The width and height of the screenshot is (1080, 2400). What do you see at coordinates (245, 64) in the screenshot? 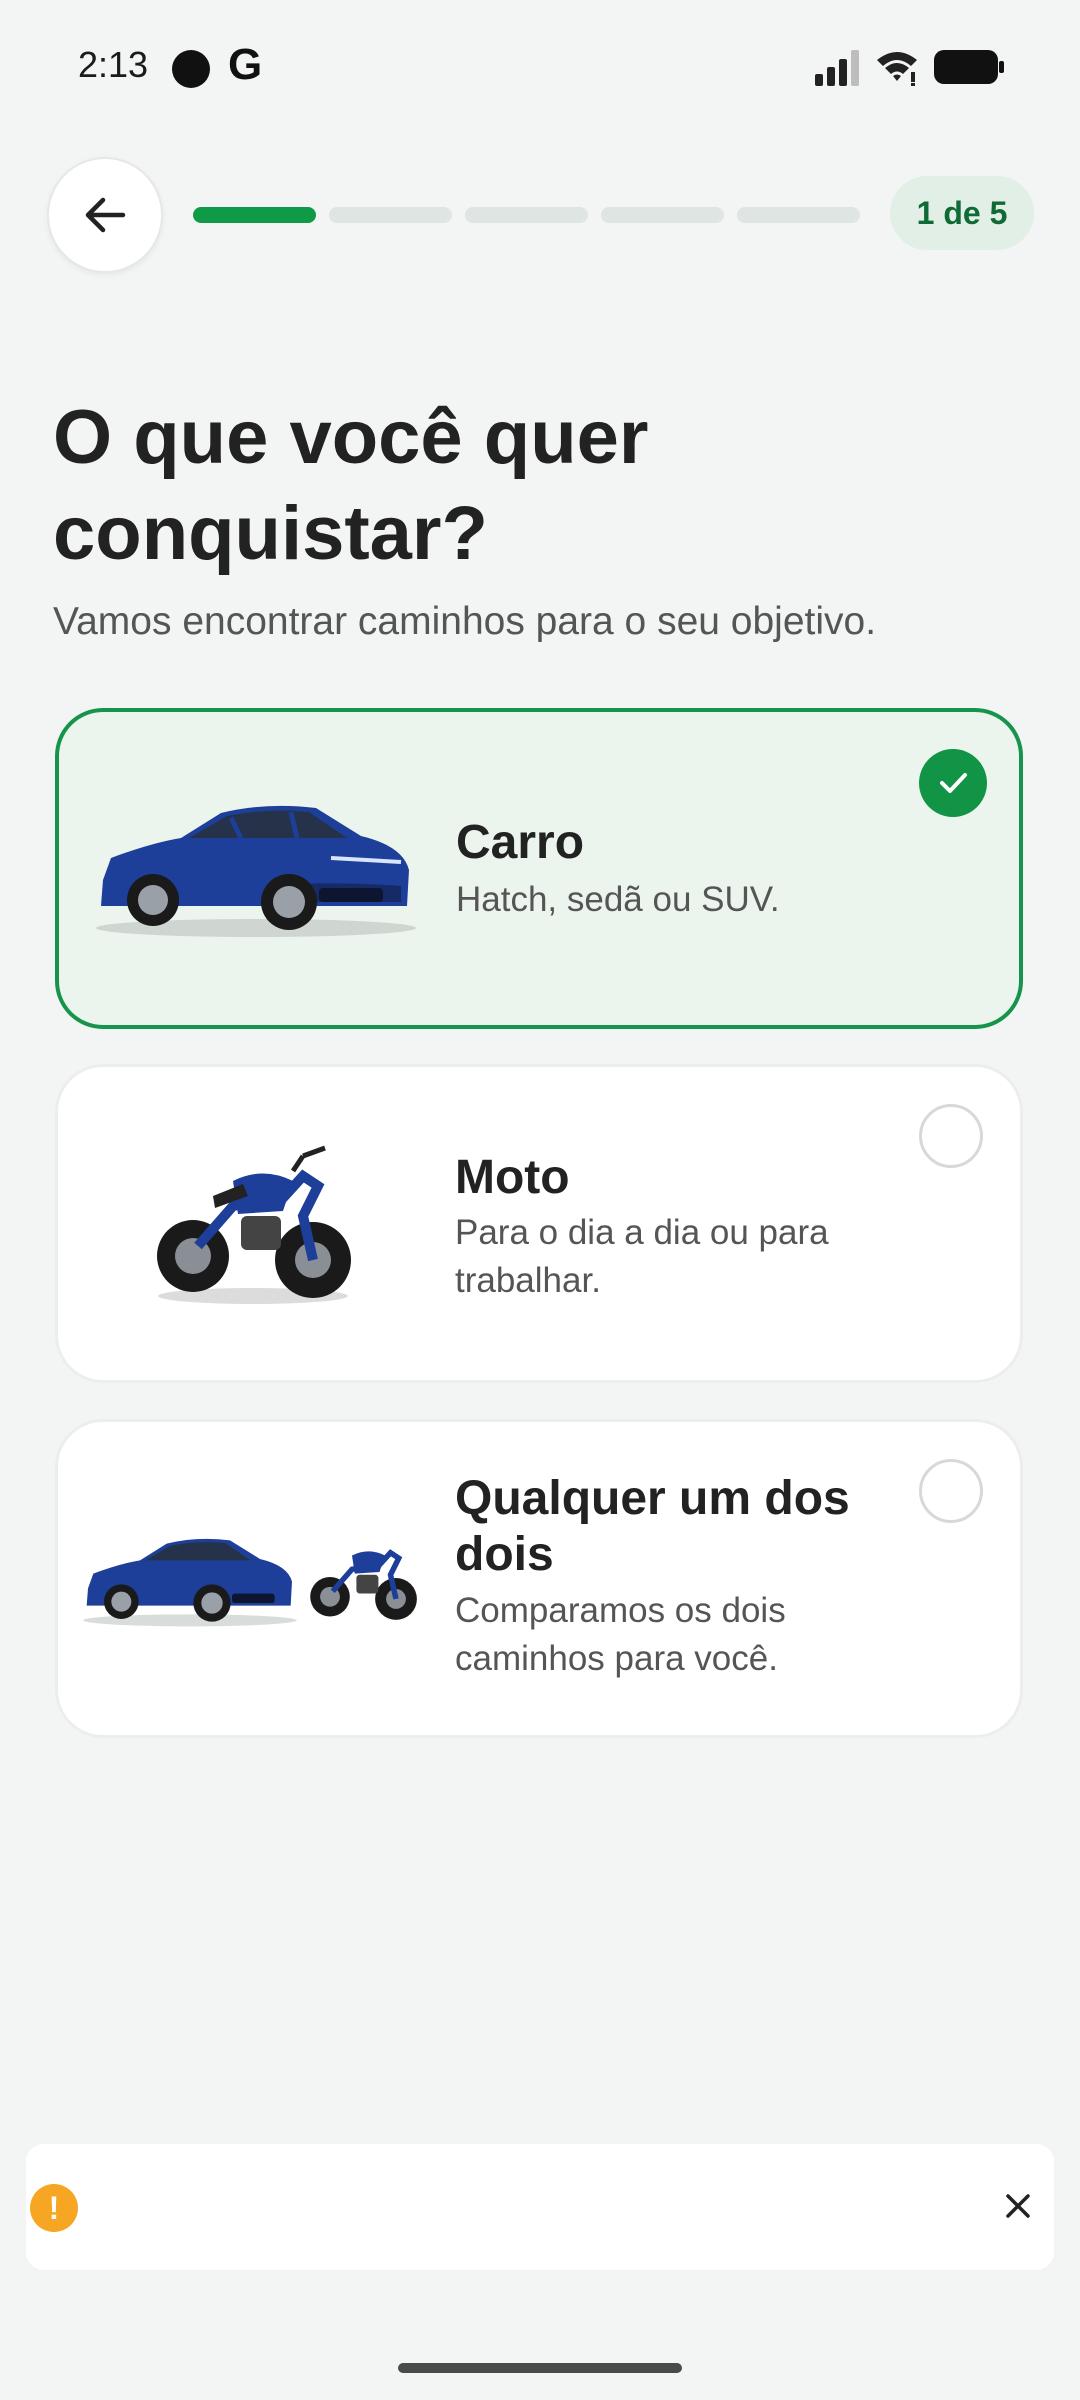
I see `google-icon: G` at bounding box center [245, 64].